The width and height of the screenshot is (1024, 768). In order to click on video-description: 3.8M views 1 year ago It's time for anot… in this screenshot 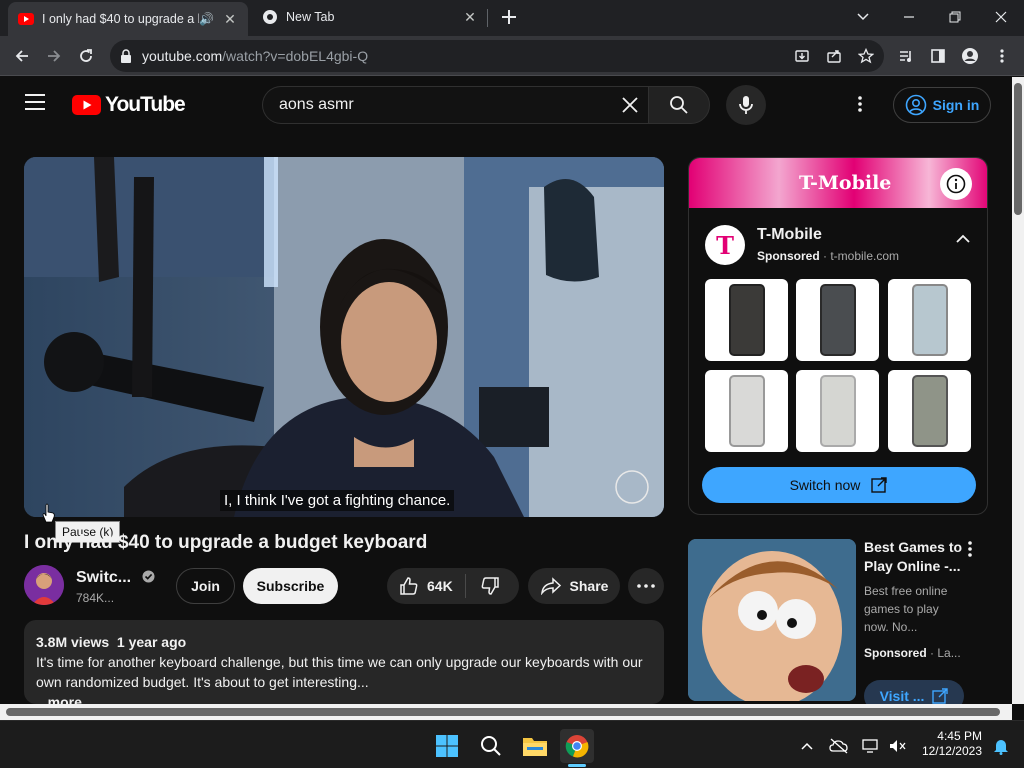, I will do `click(344, 662)`.